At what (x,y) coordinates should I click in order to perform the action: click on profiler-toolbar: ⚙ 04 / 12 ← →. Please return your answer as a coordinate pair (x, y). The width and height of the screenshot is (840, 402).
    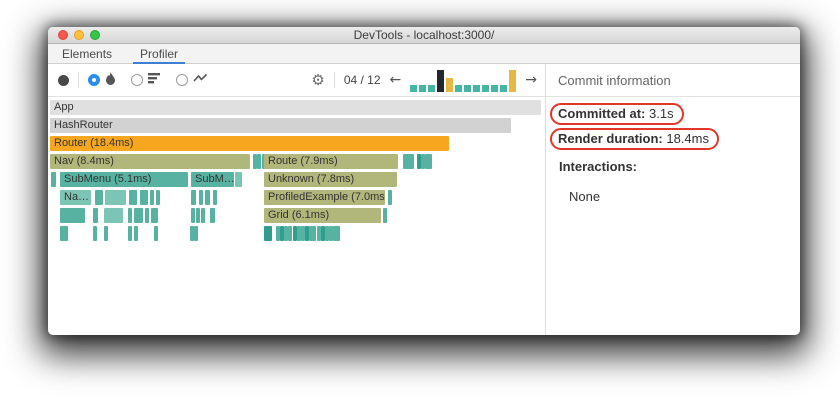
    Looking at the image, I should click on (296, 80).